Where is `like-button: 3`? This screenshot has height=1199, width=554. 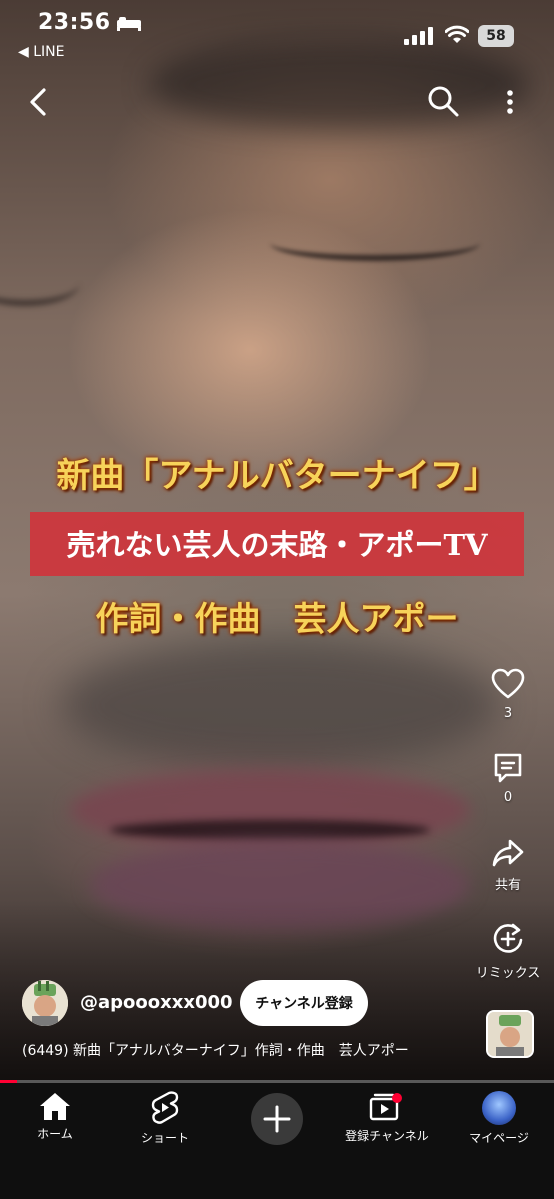 like-button: 3 is located at coordinates (508, 694).